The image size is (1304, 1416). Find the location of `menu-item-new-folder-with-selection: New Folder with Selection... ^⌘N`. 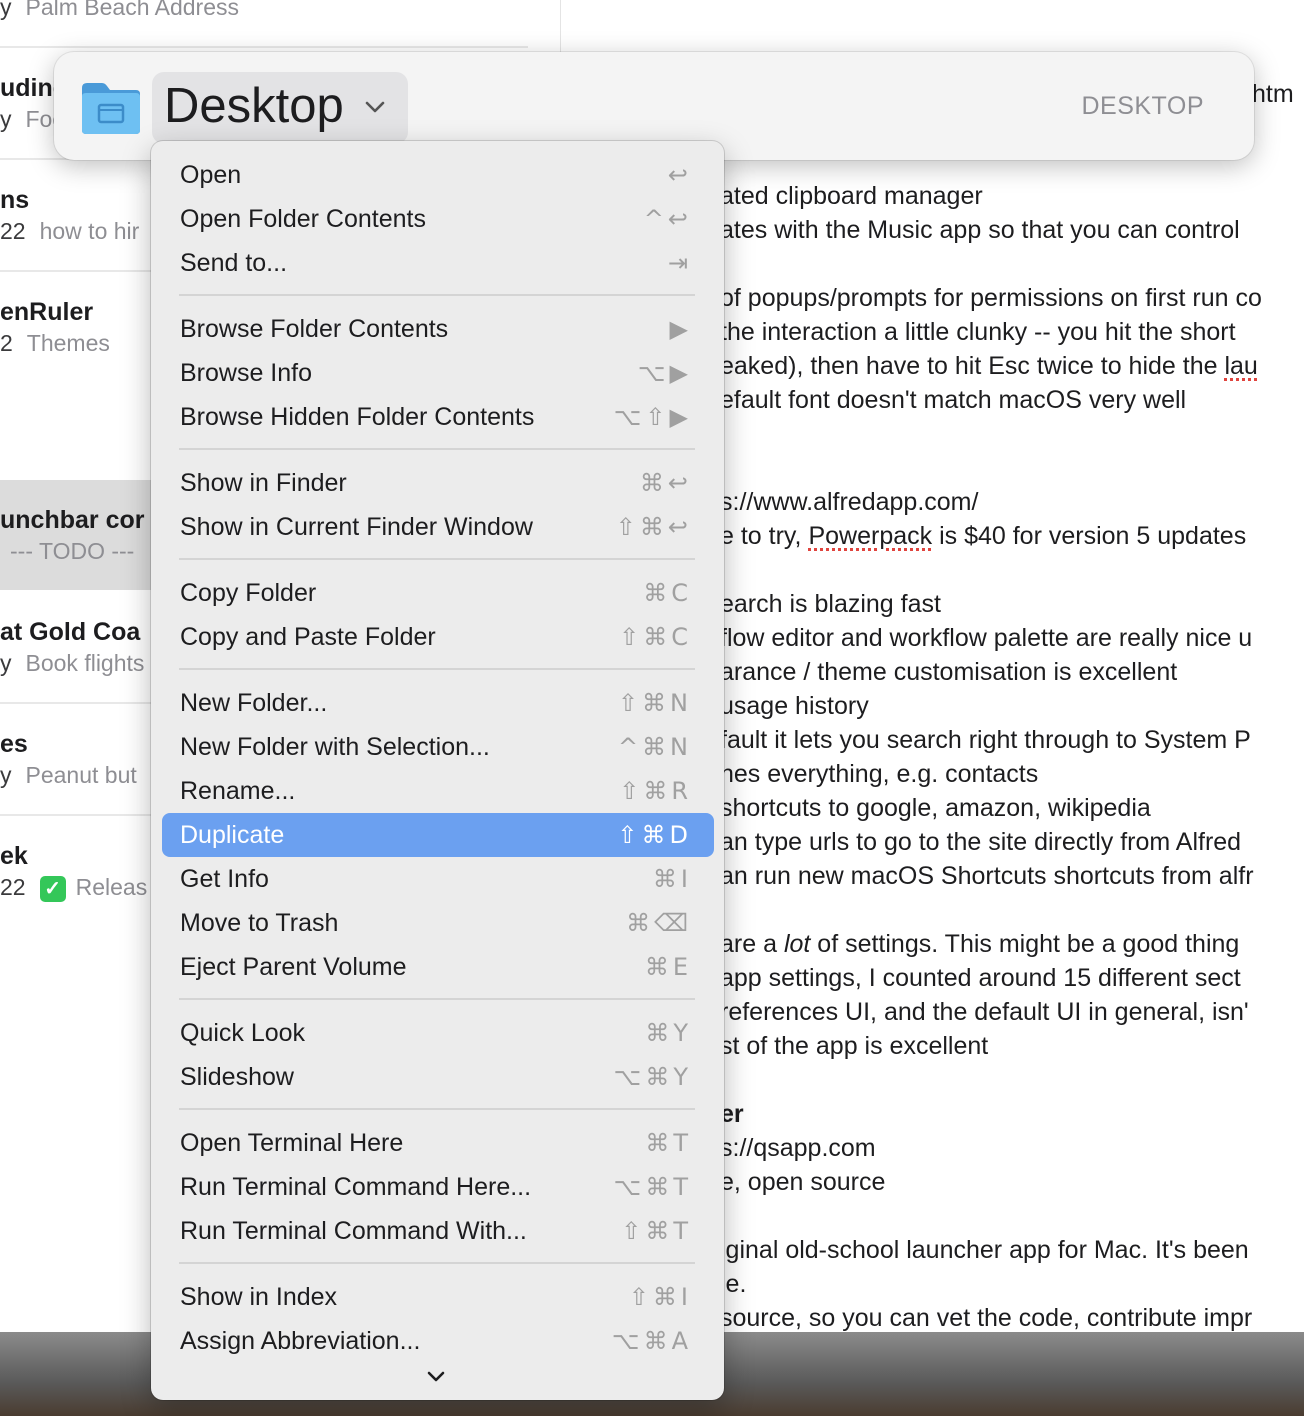

menu-item-new-folder-with-selection: New Folder with Selection... ^⌘N is located at coordinates (438, 747).